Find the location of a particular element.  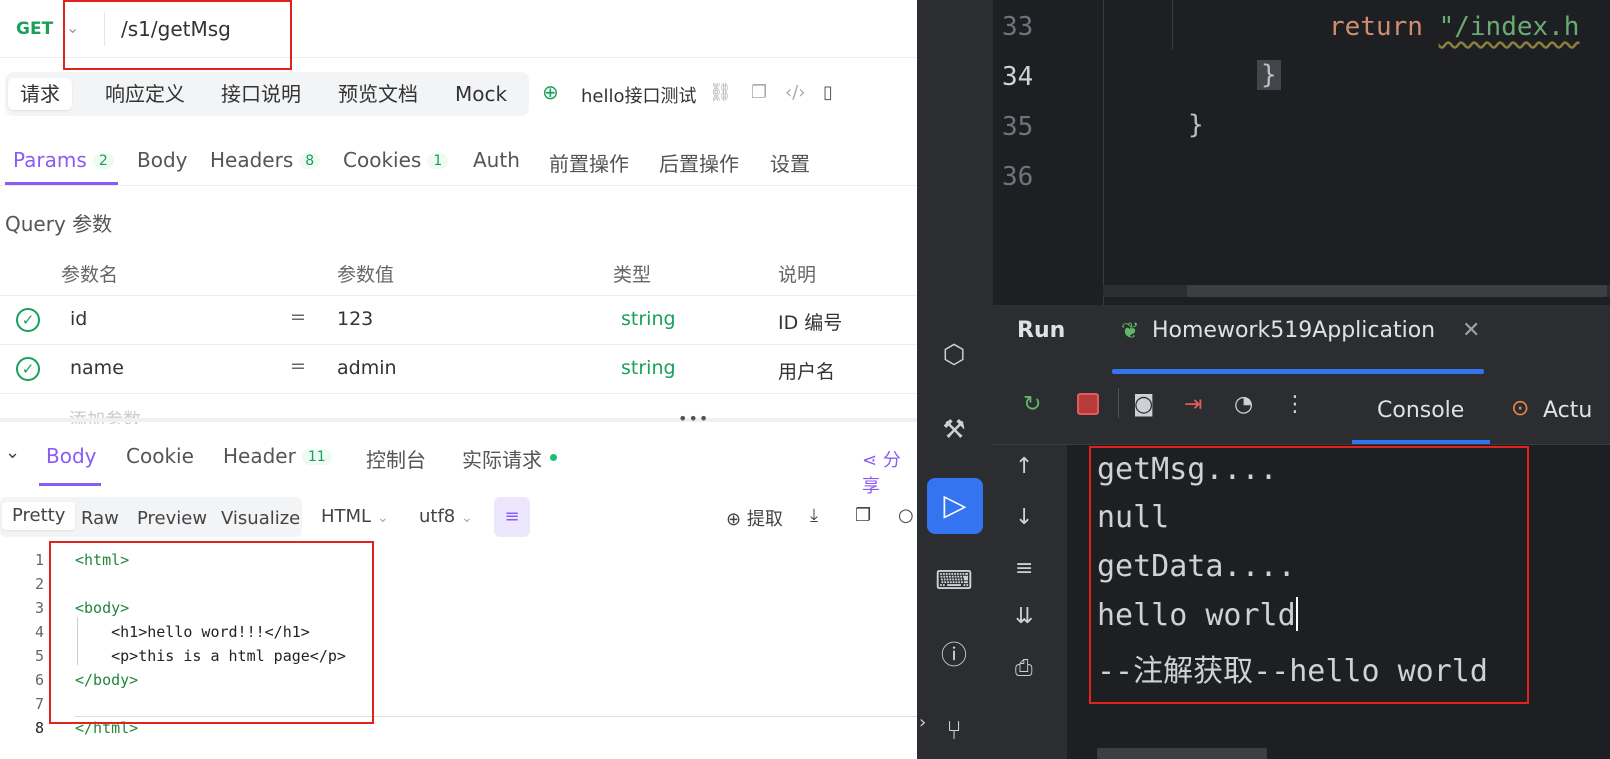

sidebar-toggle-icon: ▯ is located at coordinates (828, 92).